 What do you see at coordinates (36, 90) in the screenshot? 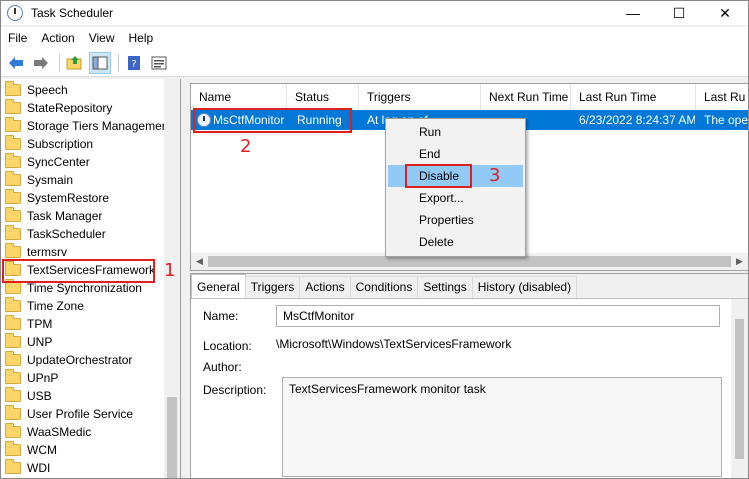
I see `tree-item: Speech` at bounding box center [36, 90].